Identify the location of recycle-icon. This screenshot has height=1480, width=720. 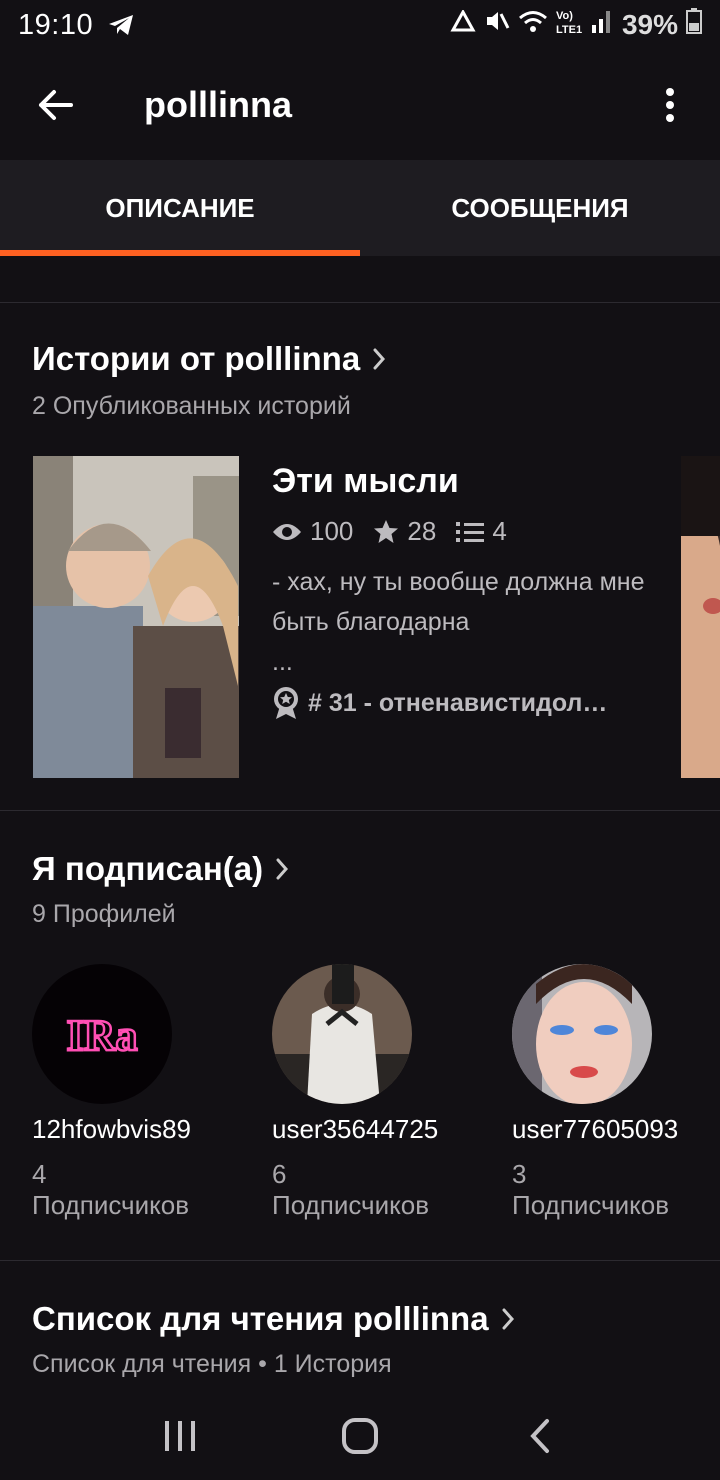
(463, 25).